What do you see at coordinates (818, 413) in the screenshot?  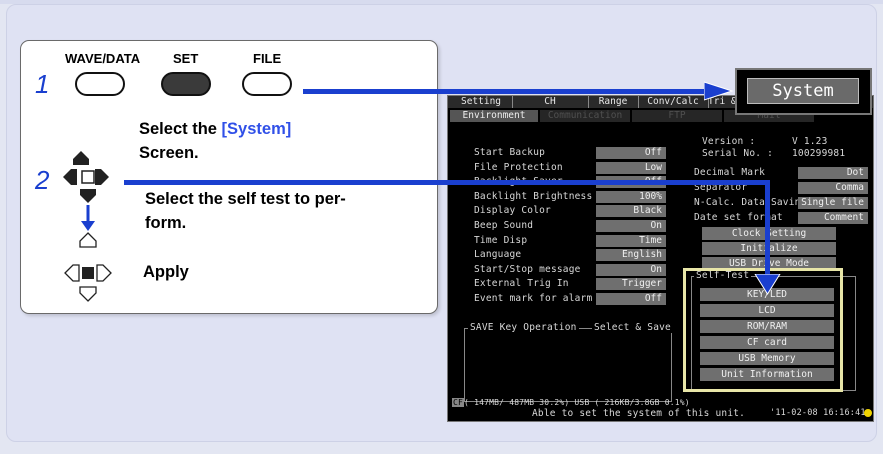 I see `clock-display: '11-02-08 16:16:41` at bounding box center [818, 413].